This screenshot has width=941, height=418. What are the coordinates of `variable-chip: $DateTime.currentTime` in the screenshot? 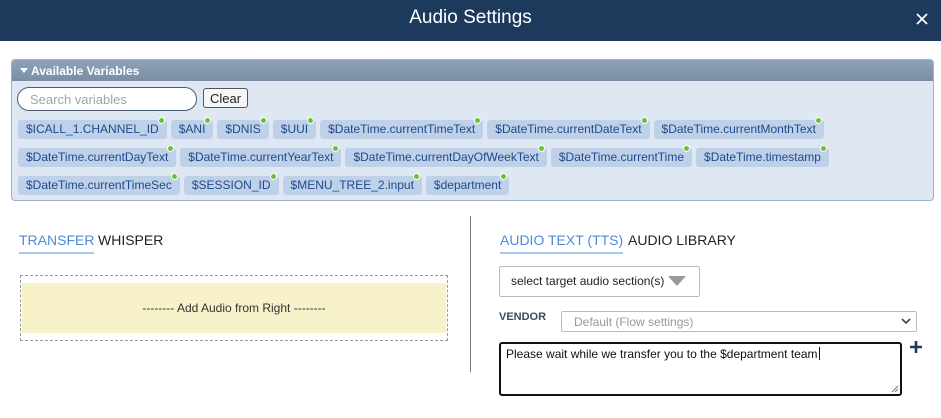 It's located at (621, 156).